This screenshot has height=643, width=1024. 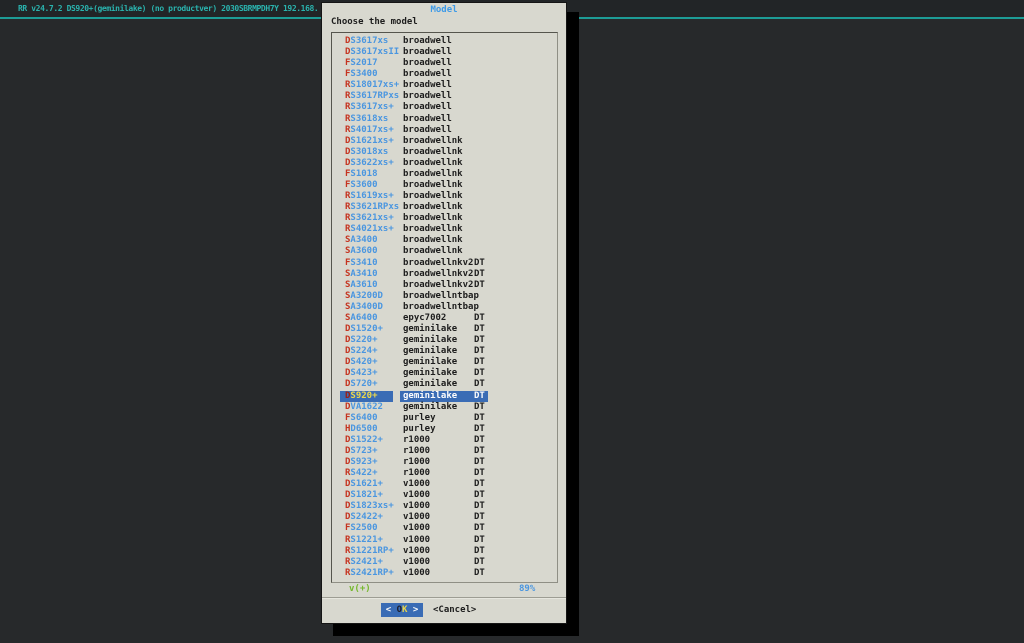 What do you see at coordinates (366, 561) in the screenshot?
I see `model-name-rest: S2421+` at bounding box center [366, 561].